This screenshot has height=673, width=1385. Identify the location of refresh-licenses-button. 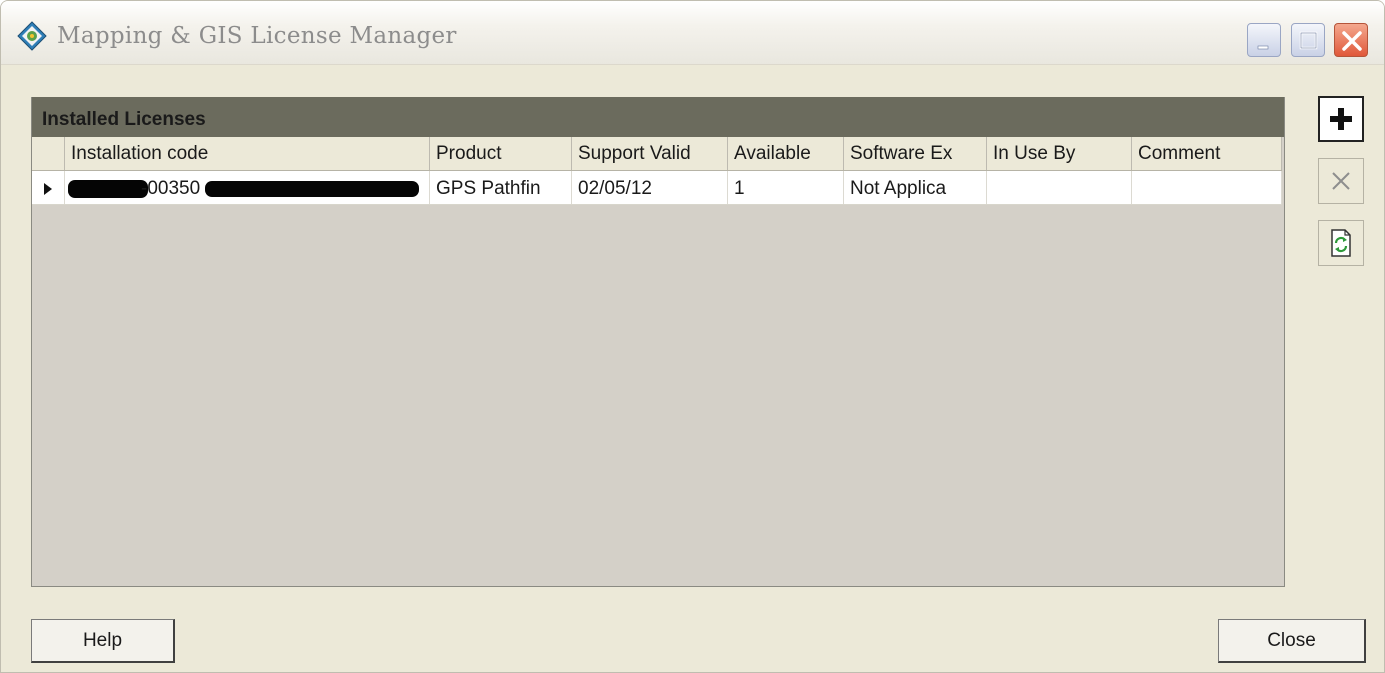
(1341, 243).